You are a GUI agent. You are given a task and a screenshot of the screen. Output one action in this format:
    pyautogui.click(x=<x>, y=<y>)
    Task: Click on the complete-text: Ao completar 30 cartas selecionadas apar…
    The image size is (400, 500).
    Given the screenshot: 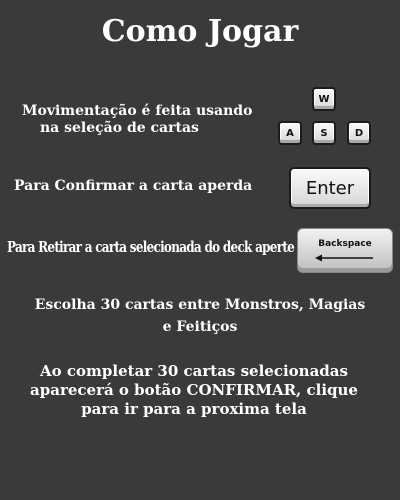 What is the action you would take?
    pyautogui.click(x=197, y=390)
    